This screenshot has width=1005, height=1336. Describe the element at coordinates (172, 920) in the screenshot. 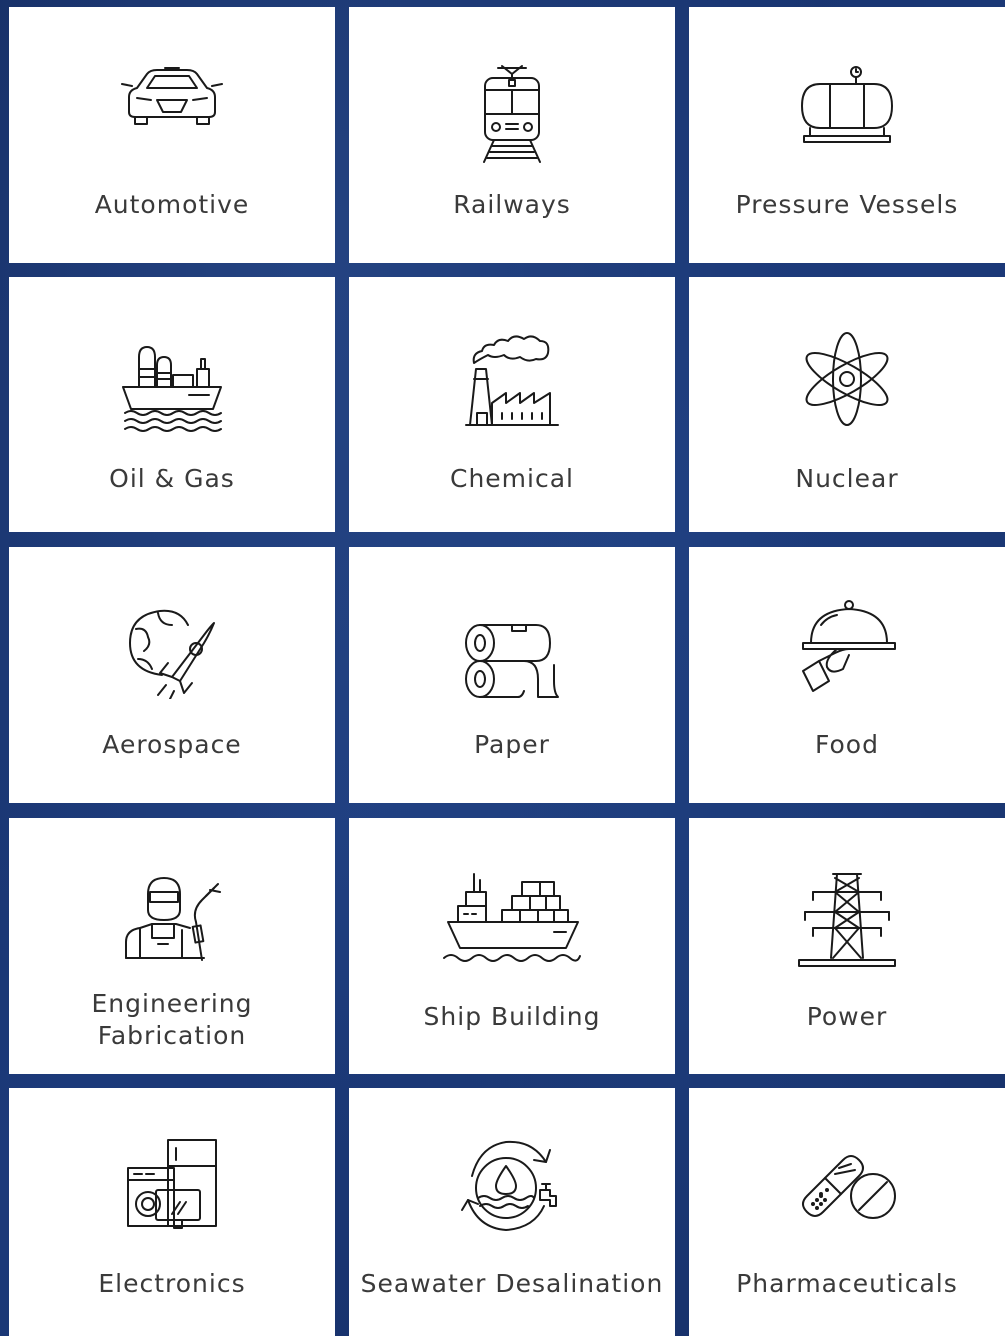

I see `welder-icon` at that location.